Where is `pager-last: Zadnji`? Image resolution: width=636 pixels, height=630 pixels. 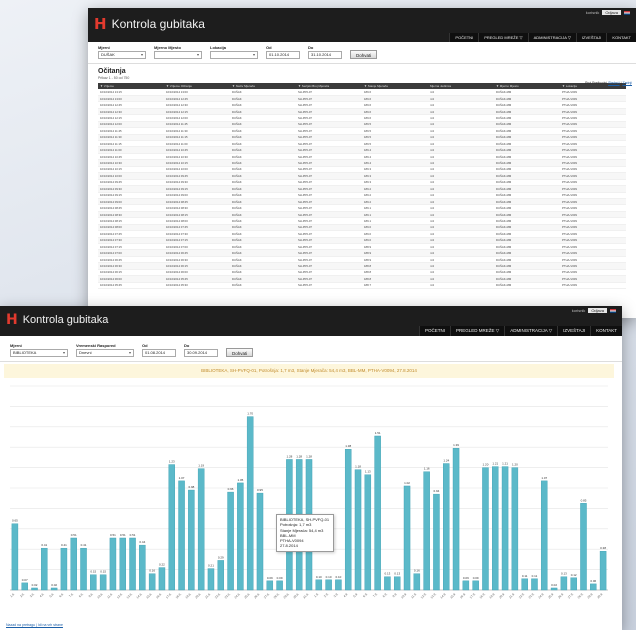 pager-last: Zadnji is located at coordinates (627, 83).